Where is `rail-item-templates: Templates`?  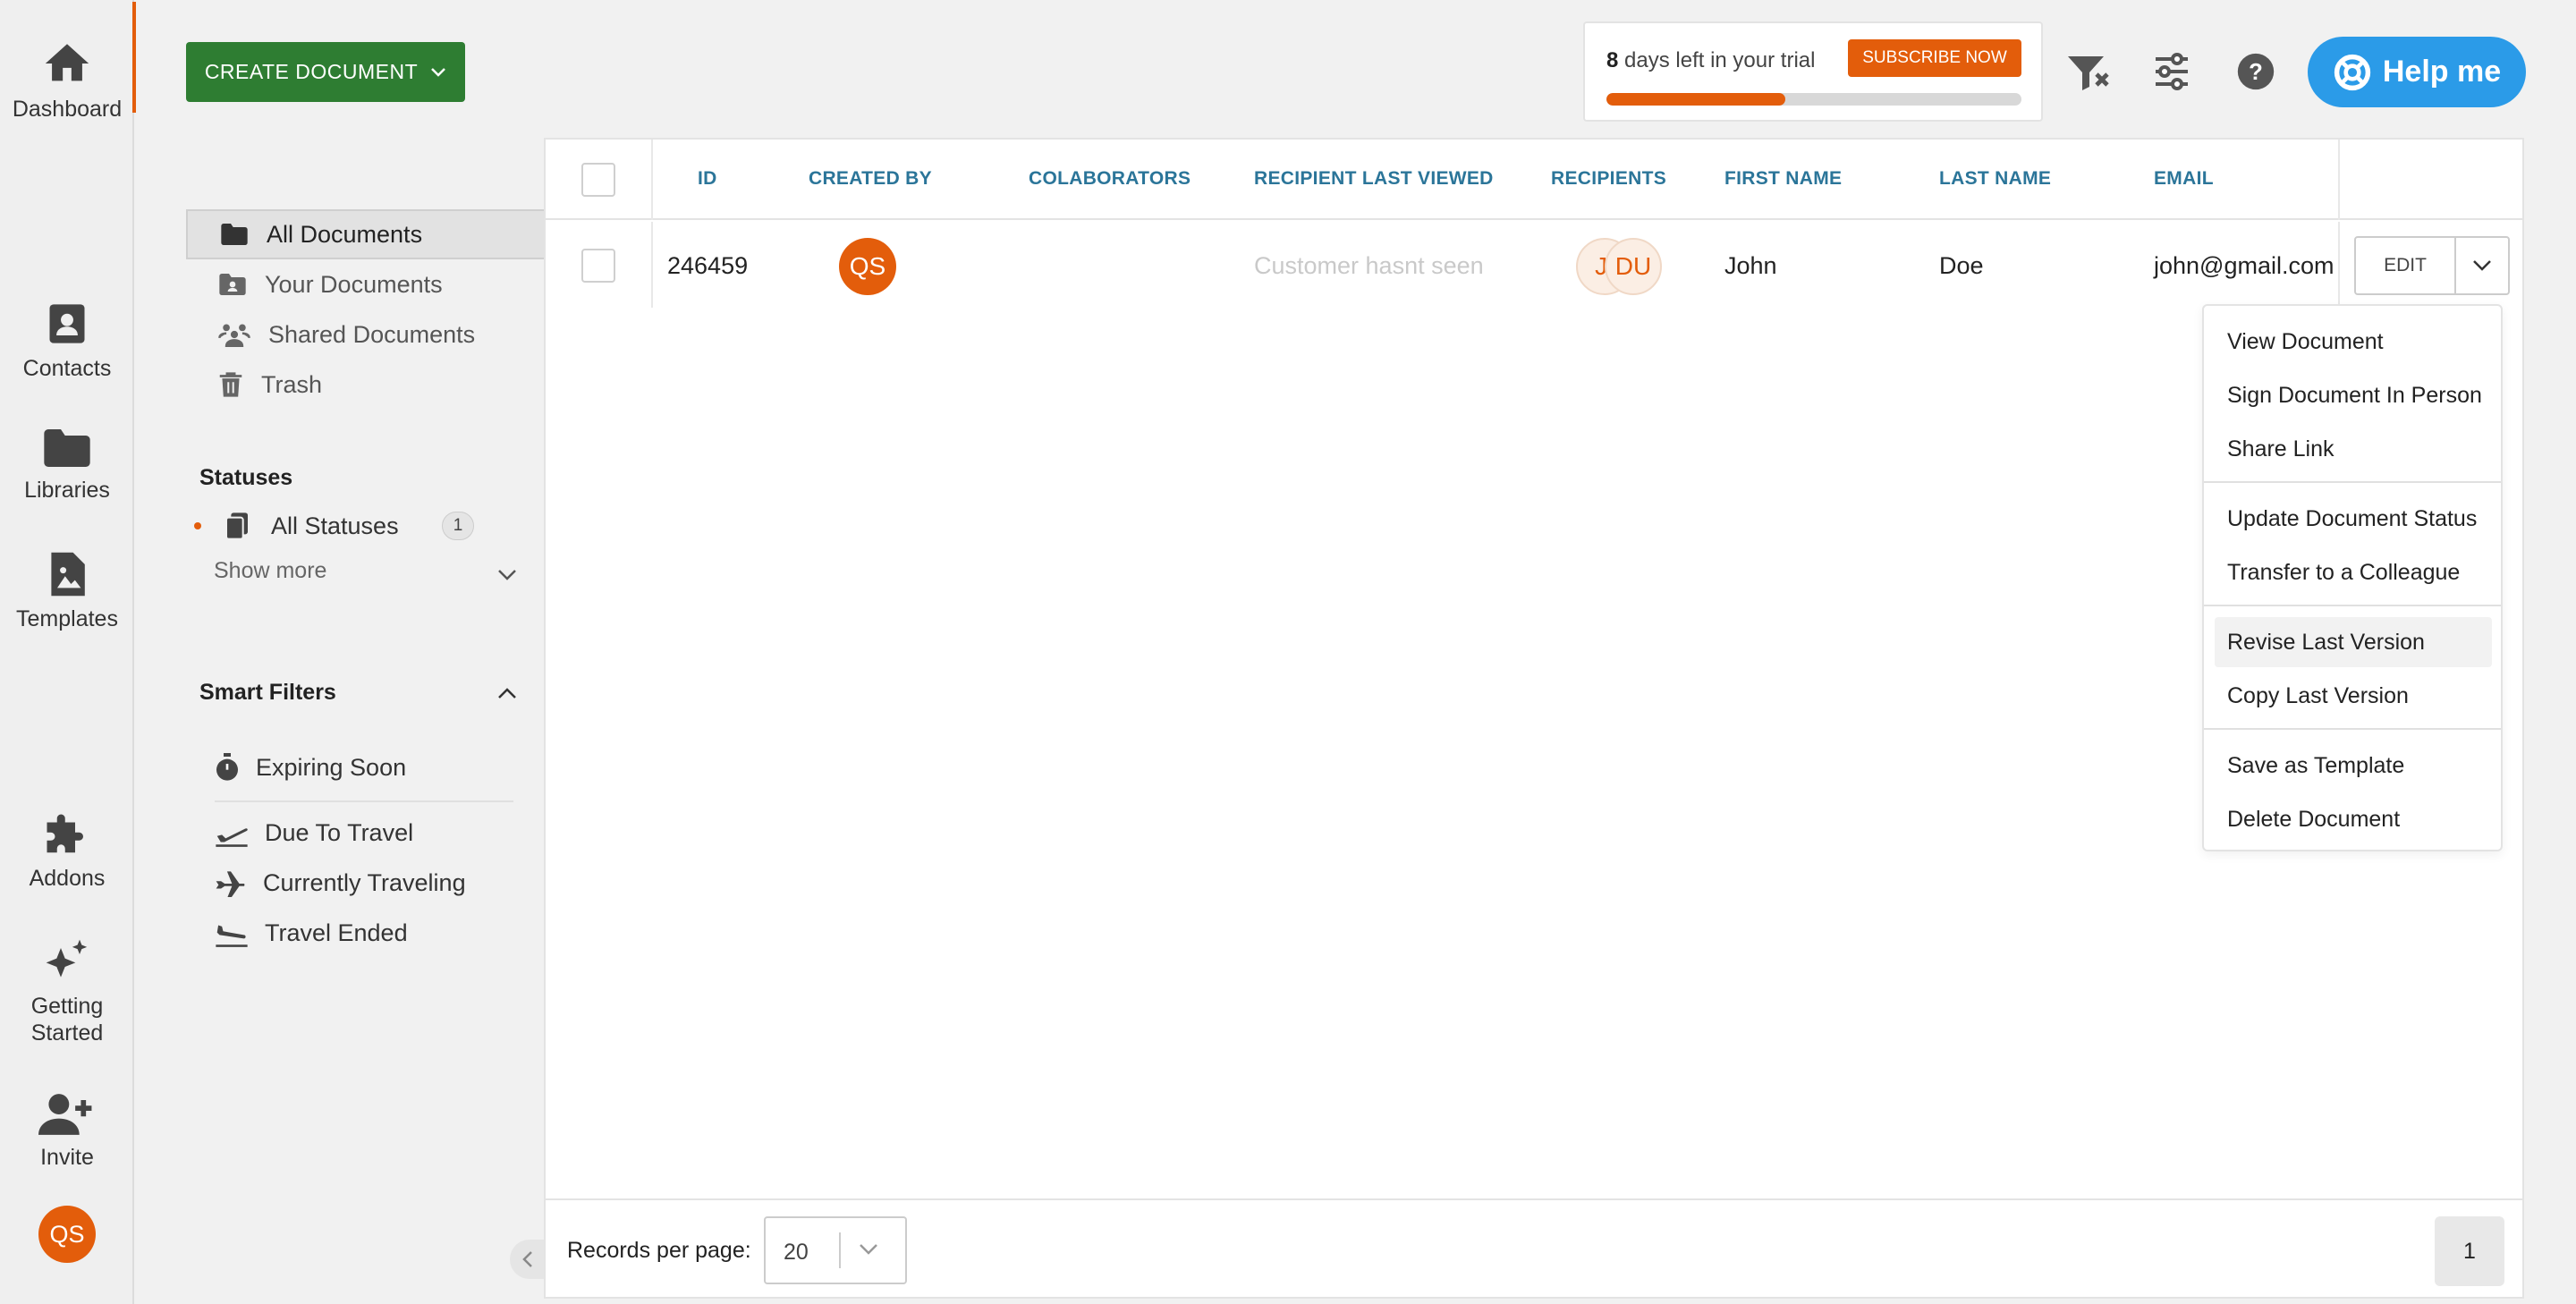 rail-item-templates: Templates is located at coordinates (67, 591).